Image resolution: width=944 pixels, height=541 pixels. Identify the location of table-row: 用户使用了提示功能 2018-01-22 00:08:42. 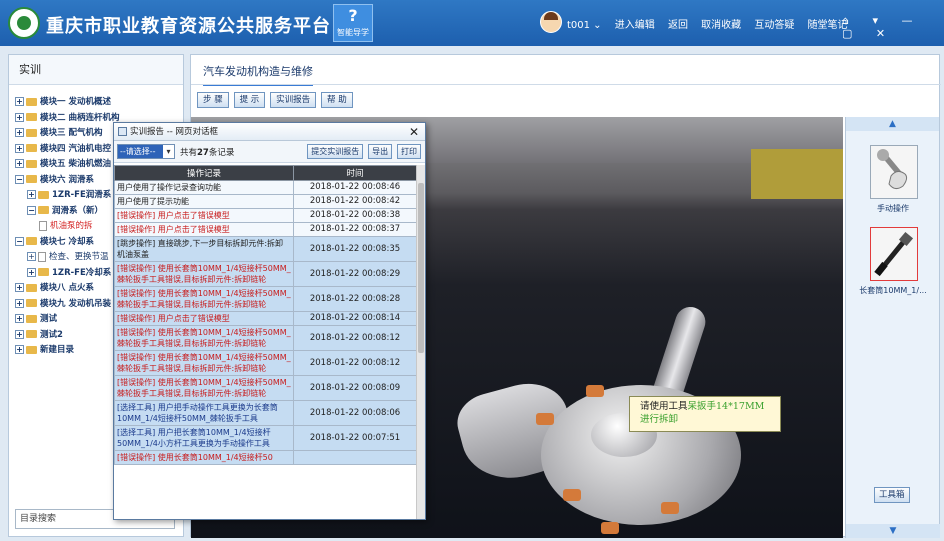
(265, 201).